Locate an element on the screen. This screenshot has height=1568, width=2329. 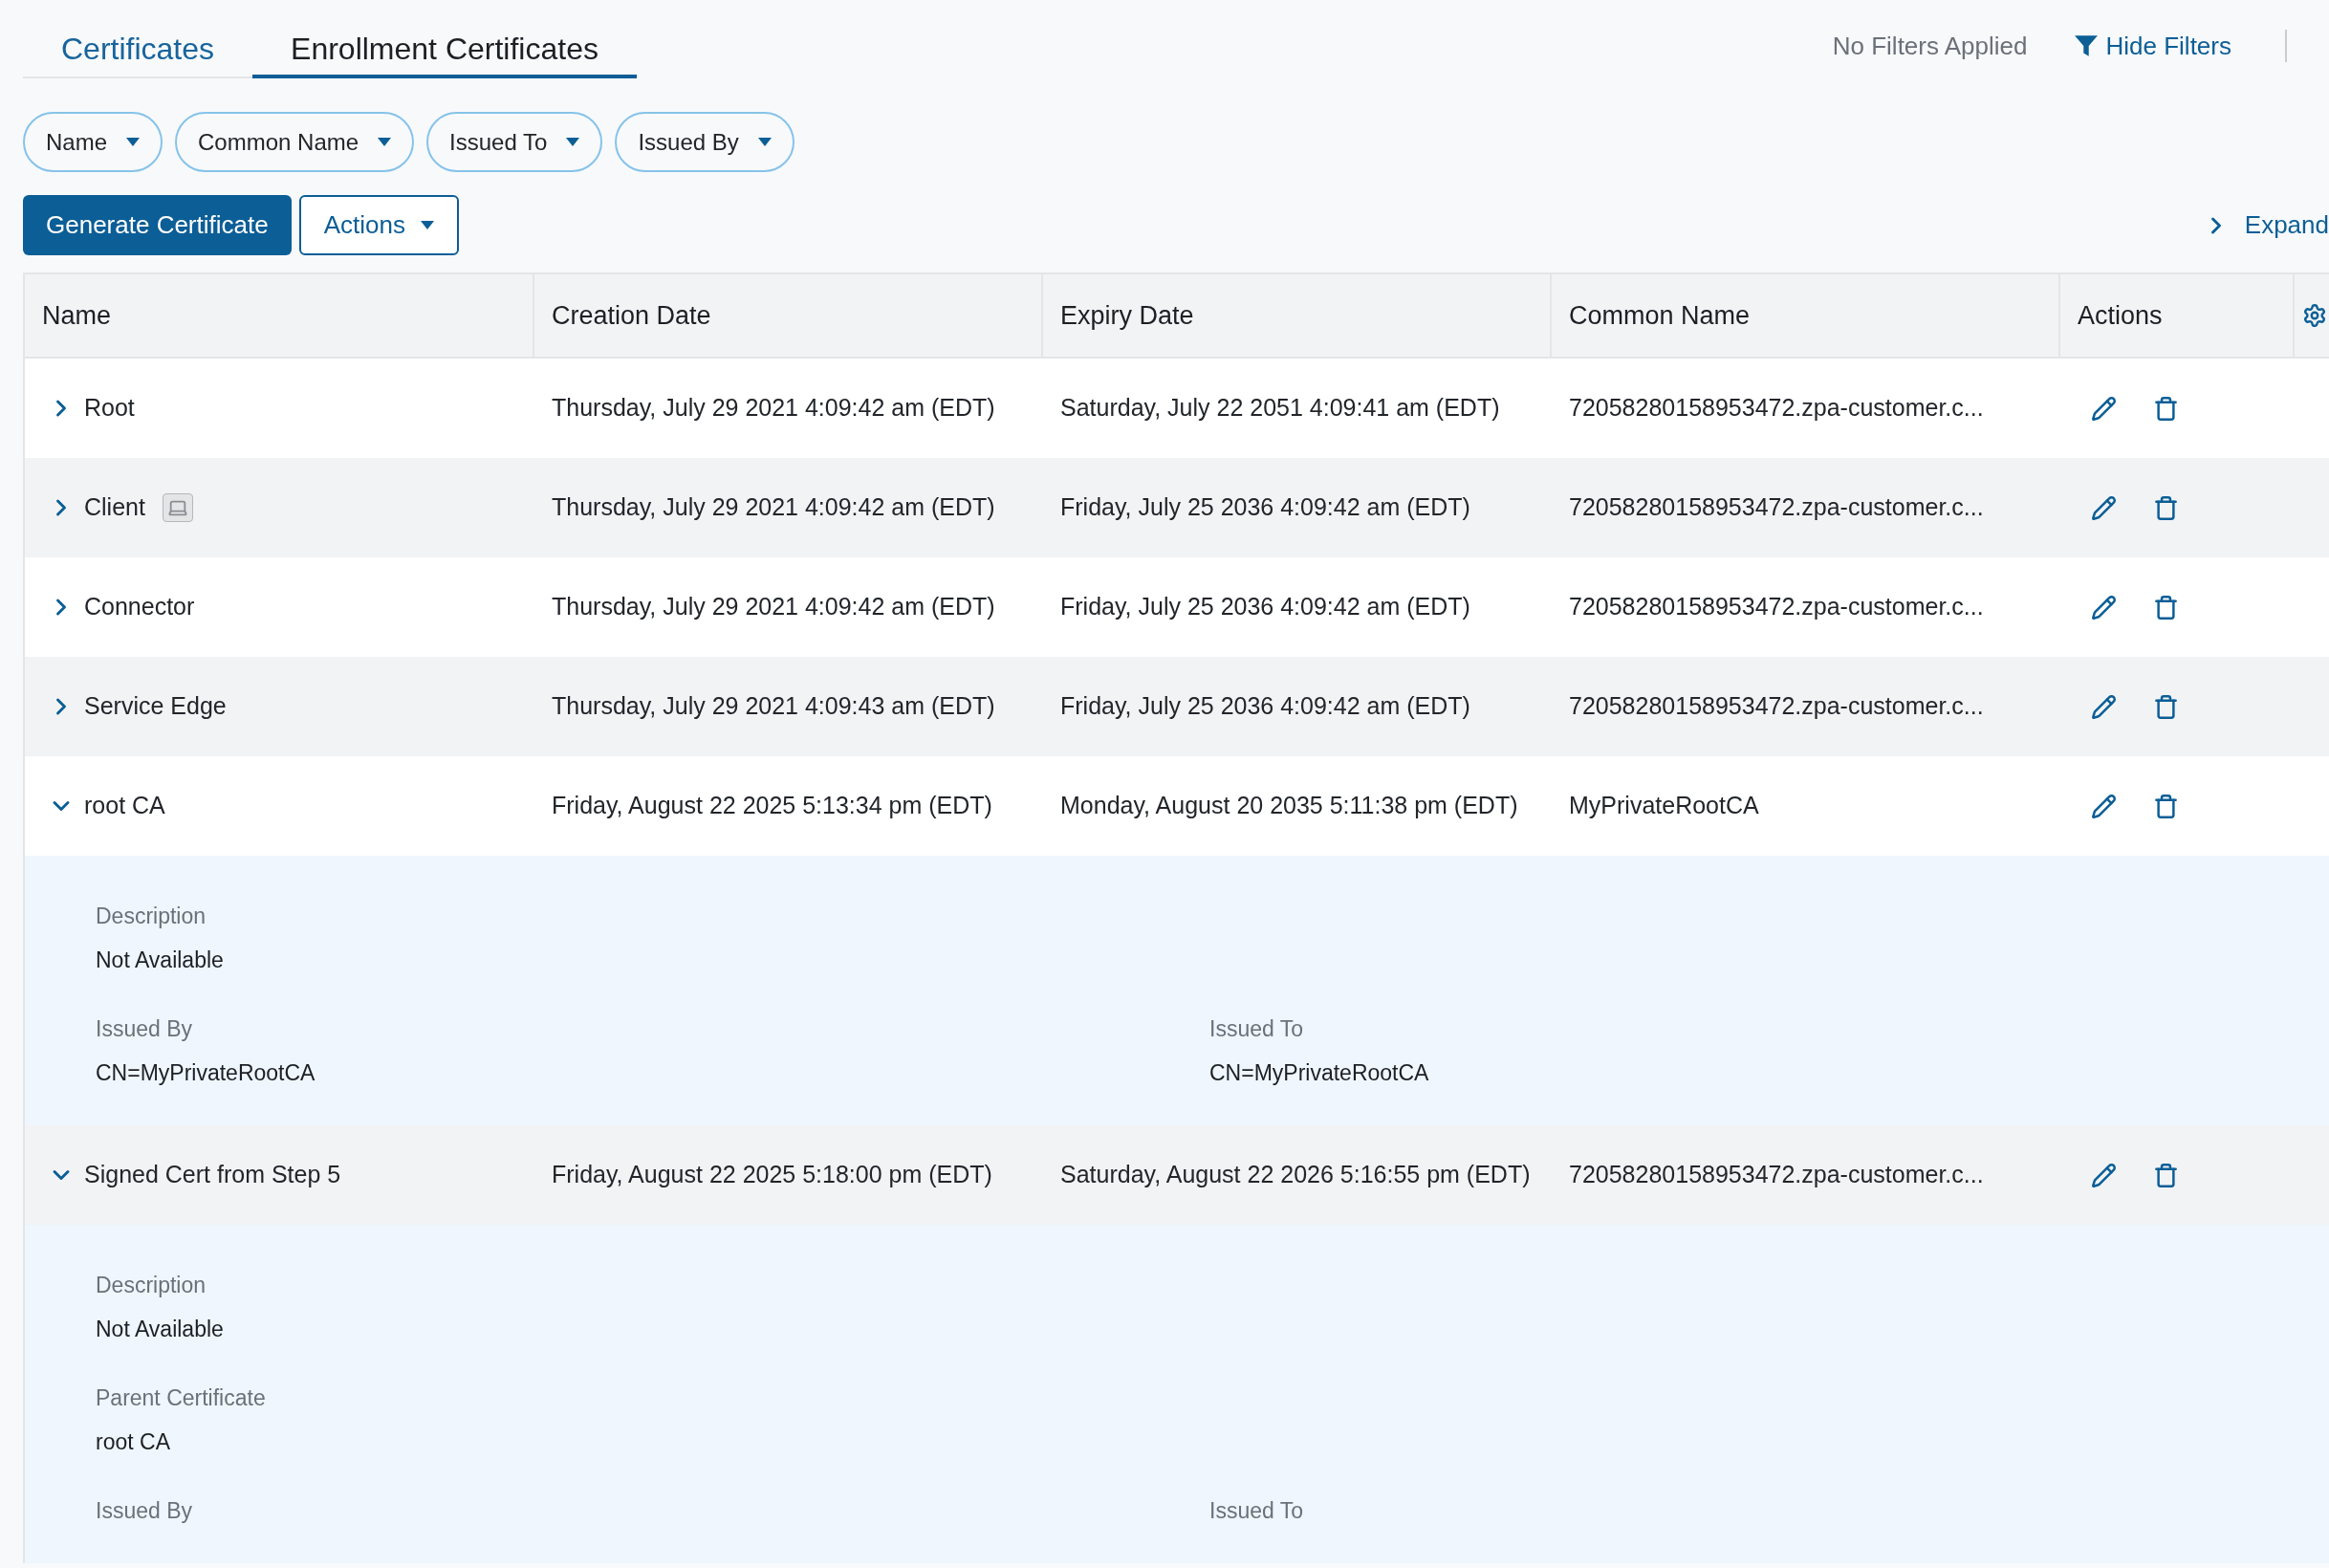
settings-icon is located at coordinates (2314, 315).